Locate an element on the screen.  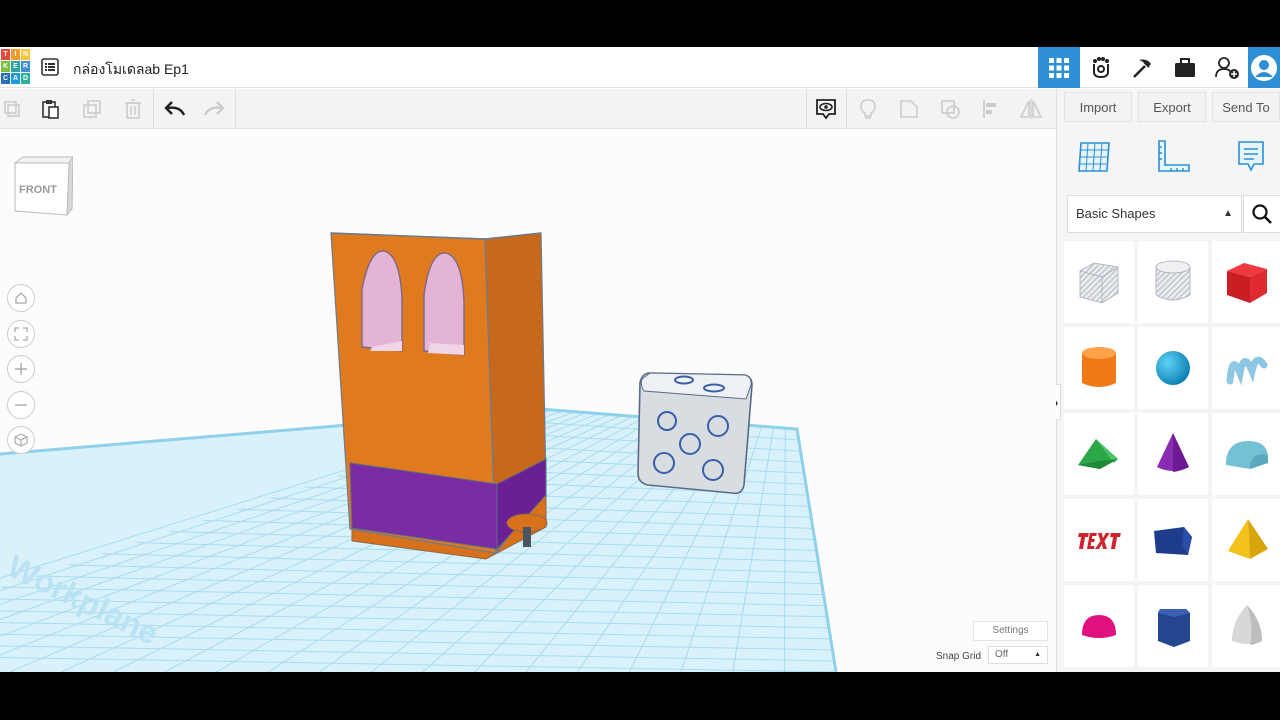
undo-icon is located at coordinates (175, 108).